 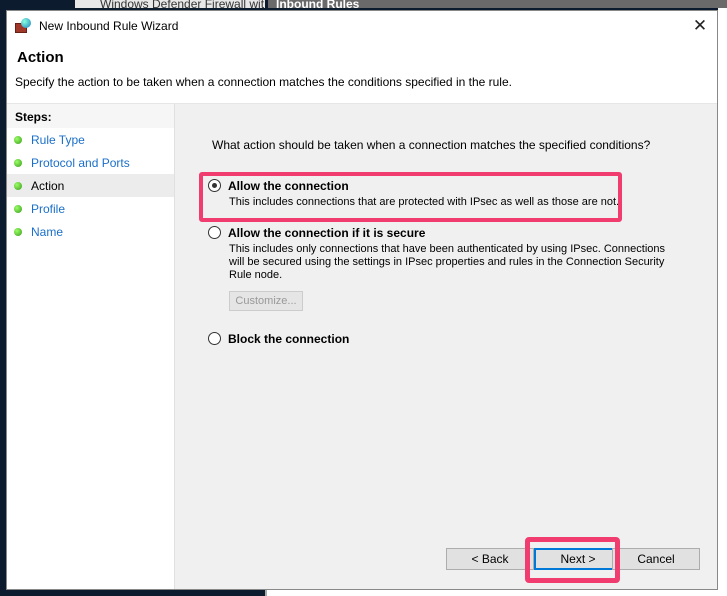 I want to click on firewall-icon, so click(x=23, y=26).